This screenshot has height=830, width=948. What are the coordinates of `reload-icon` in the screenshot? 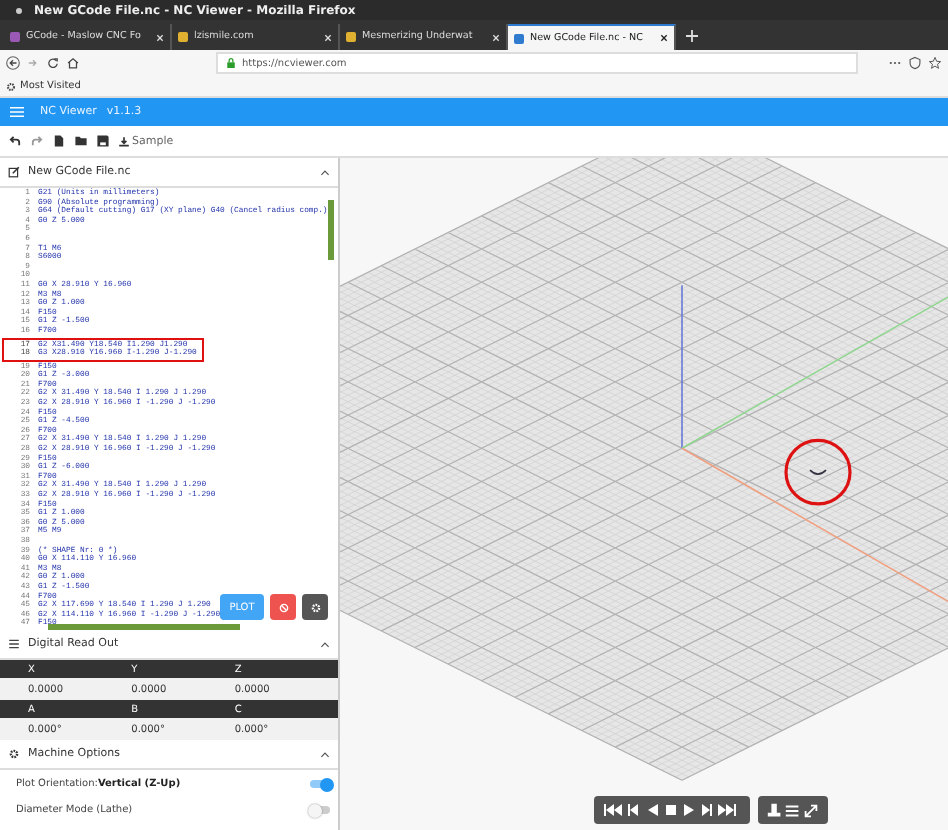 It's located at (53, 63).